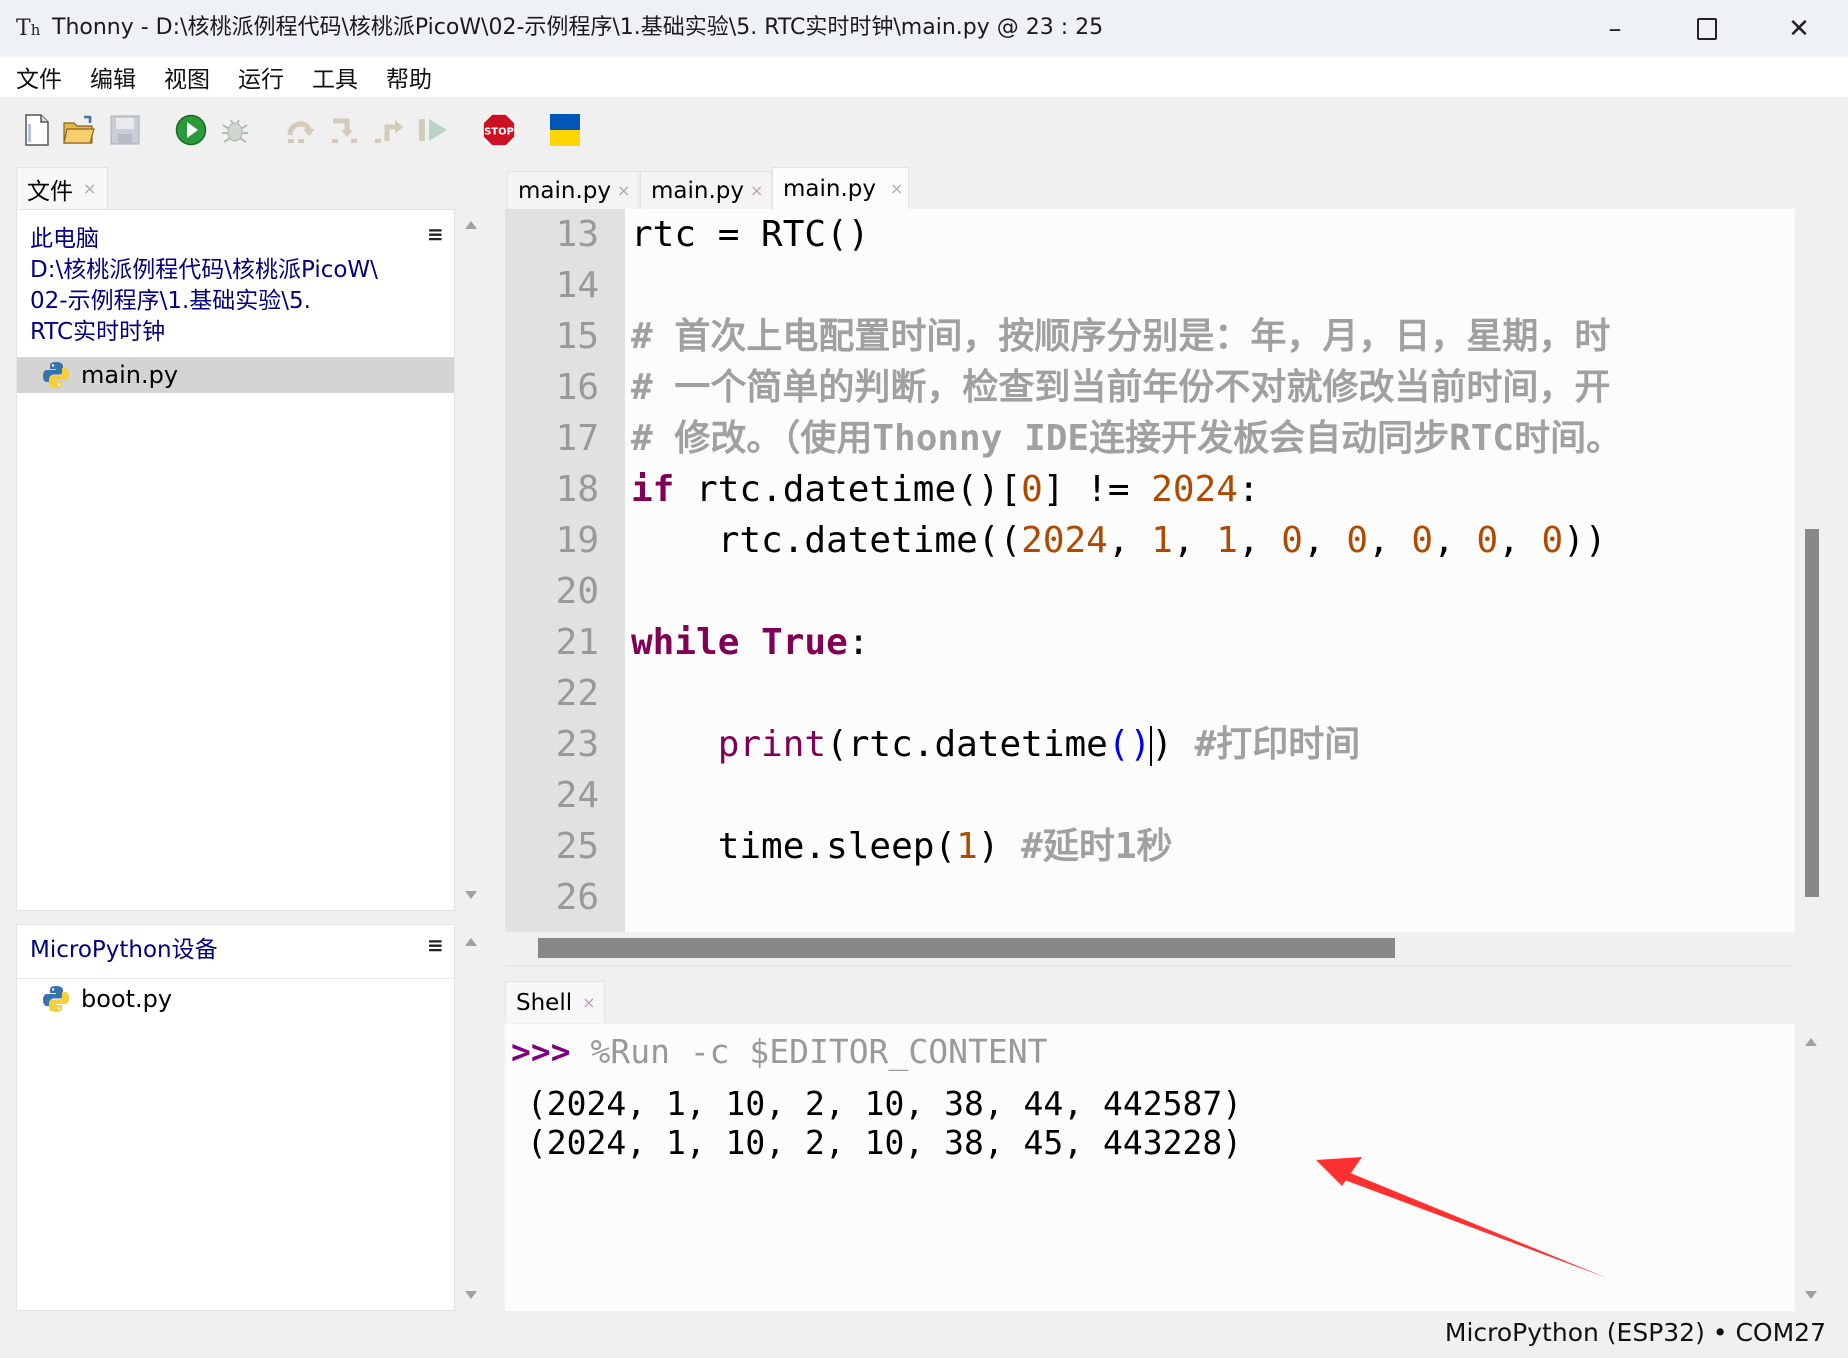  Describe the element at coordinates (389, 130) in the screenshot. I see `step-out-button` at that location.